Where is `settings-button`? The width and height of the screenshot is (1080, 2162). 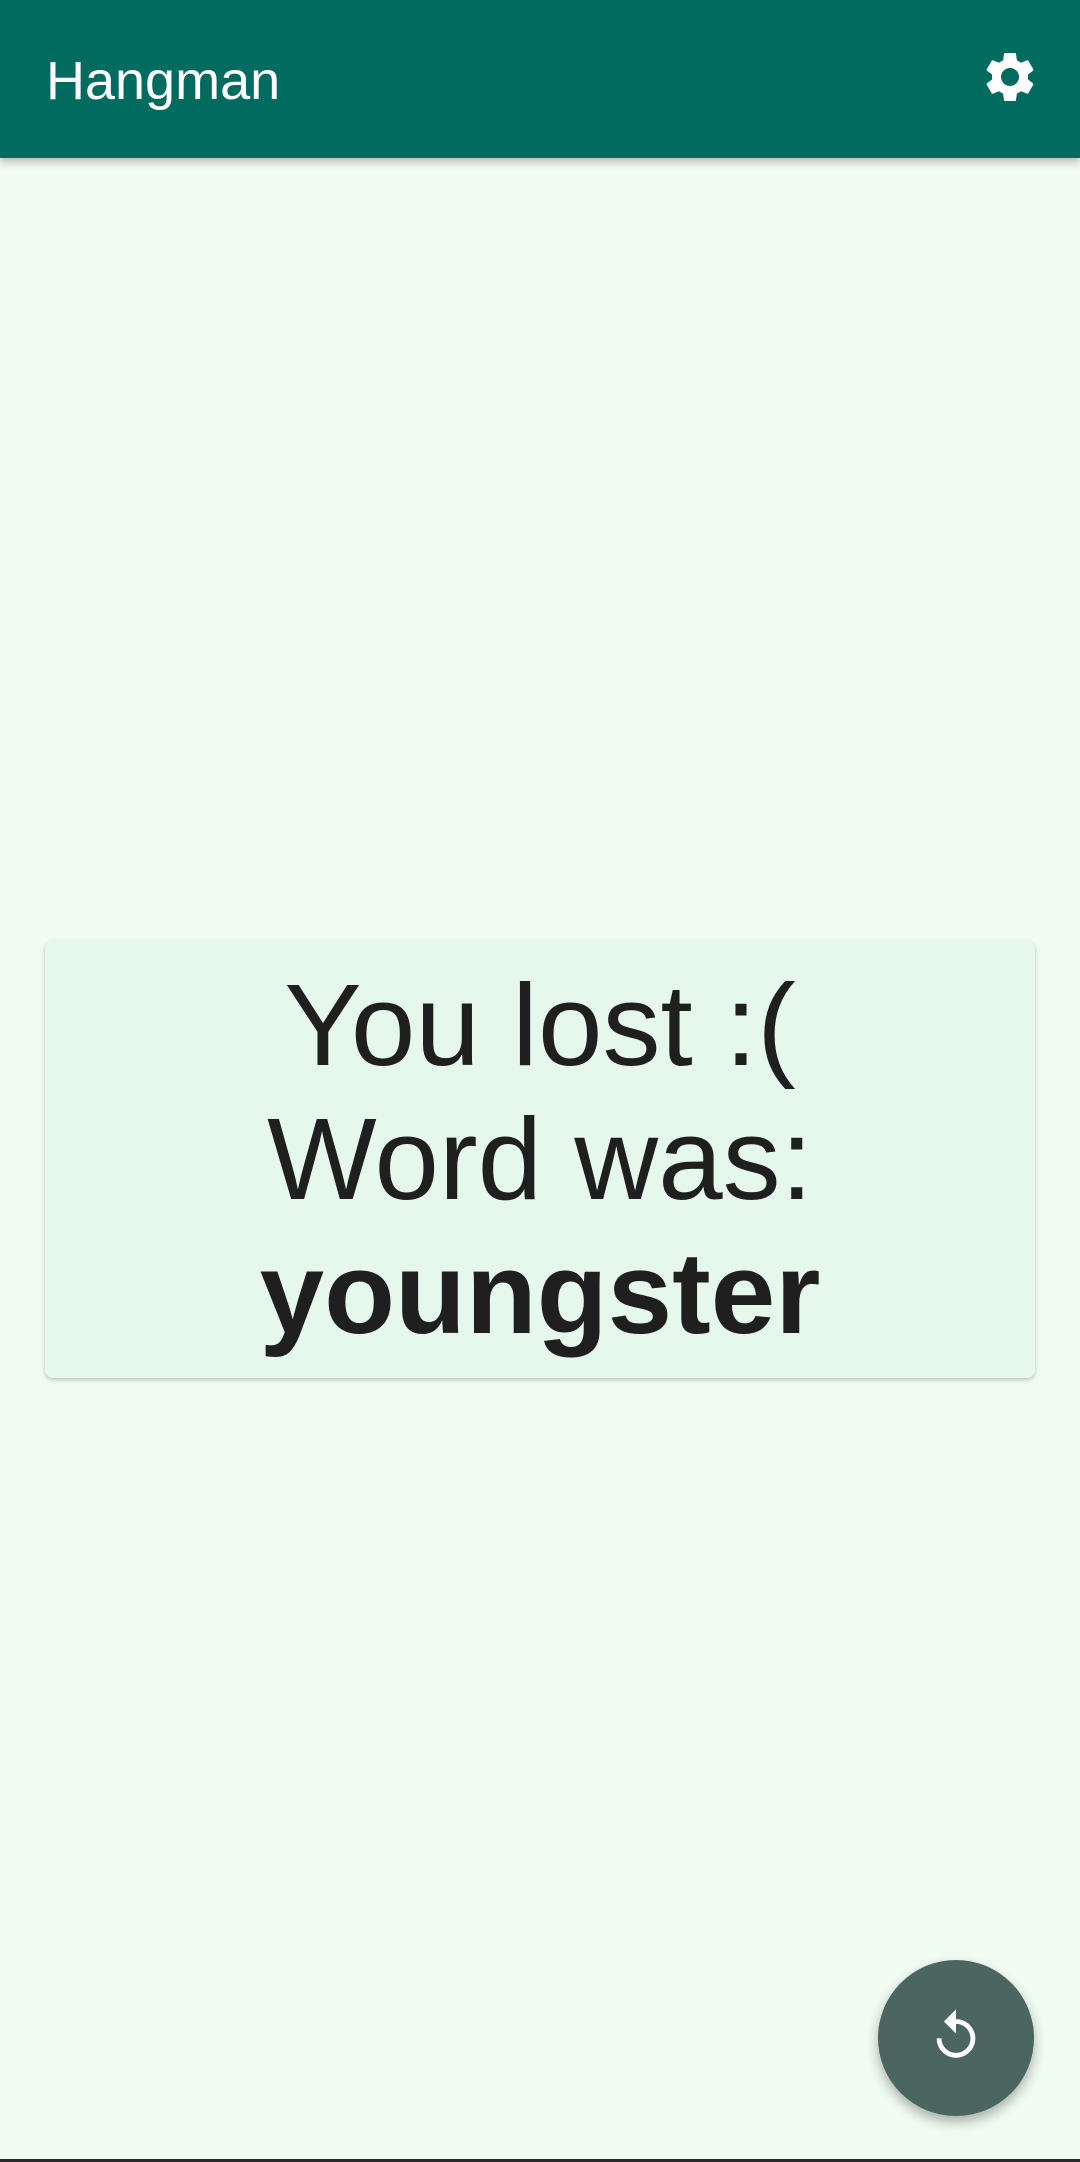 settings-button is located at coordinates (1010, 79).